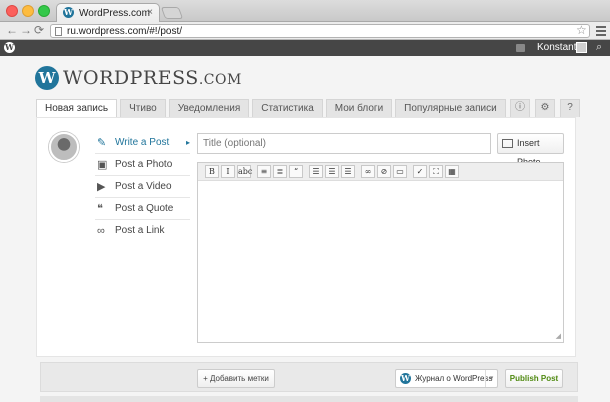  Describe the element at coordinates (187, 142) in the screenshot. I see `chevron-right-icon: ▸` at that location.